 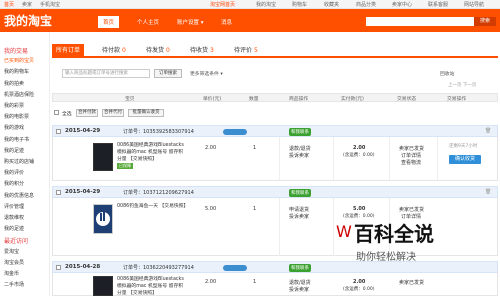 I want to click on nav-messages: 消息, so click(x=226, y=22).